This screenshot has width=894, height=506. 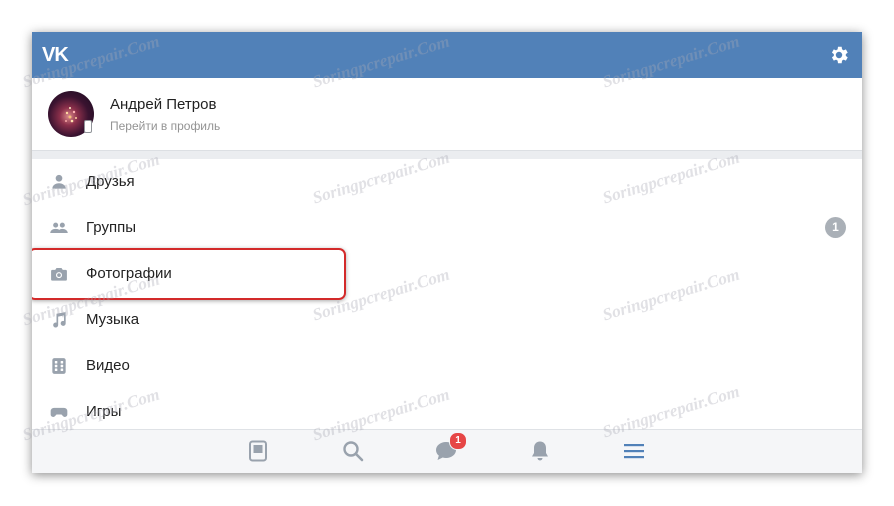 I want to click on profile-row: Андрей Петров Перейти в профиль, so click(x=447, y=114).